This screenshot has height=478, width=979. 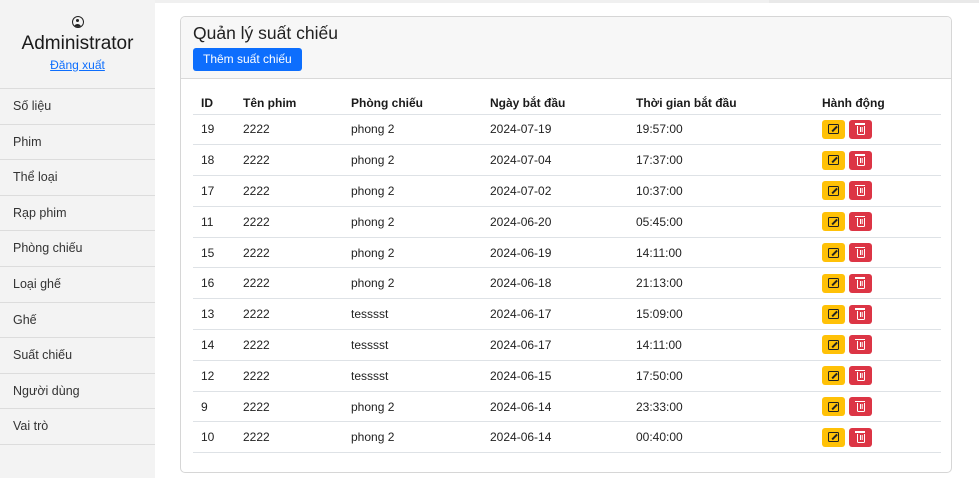 What do you see at coordinates (874, 1) in the screenshot?
I see `top-frame-line-right` at bounding box center [874, 1].